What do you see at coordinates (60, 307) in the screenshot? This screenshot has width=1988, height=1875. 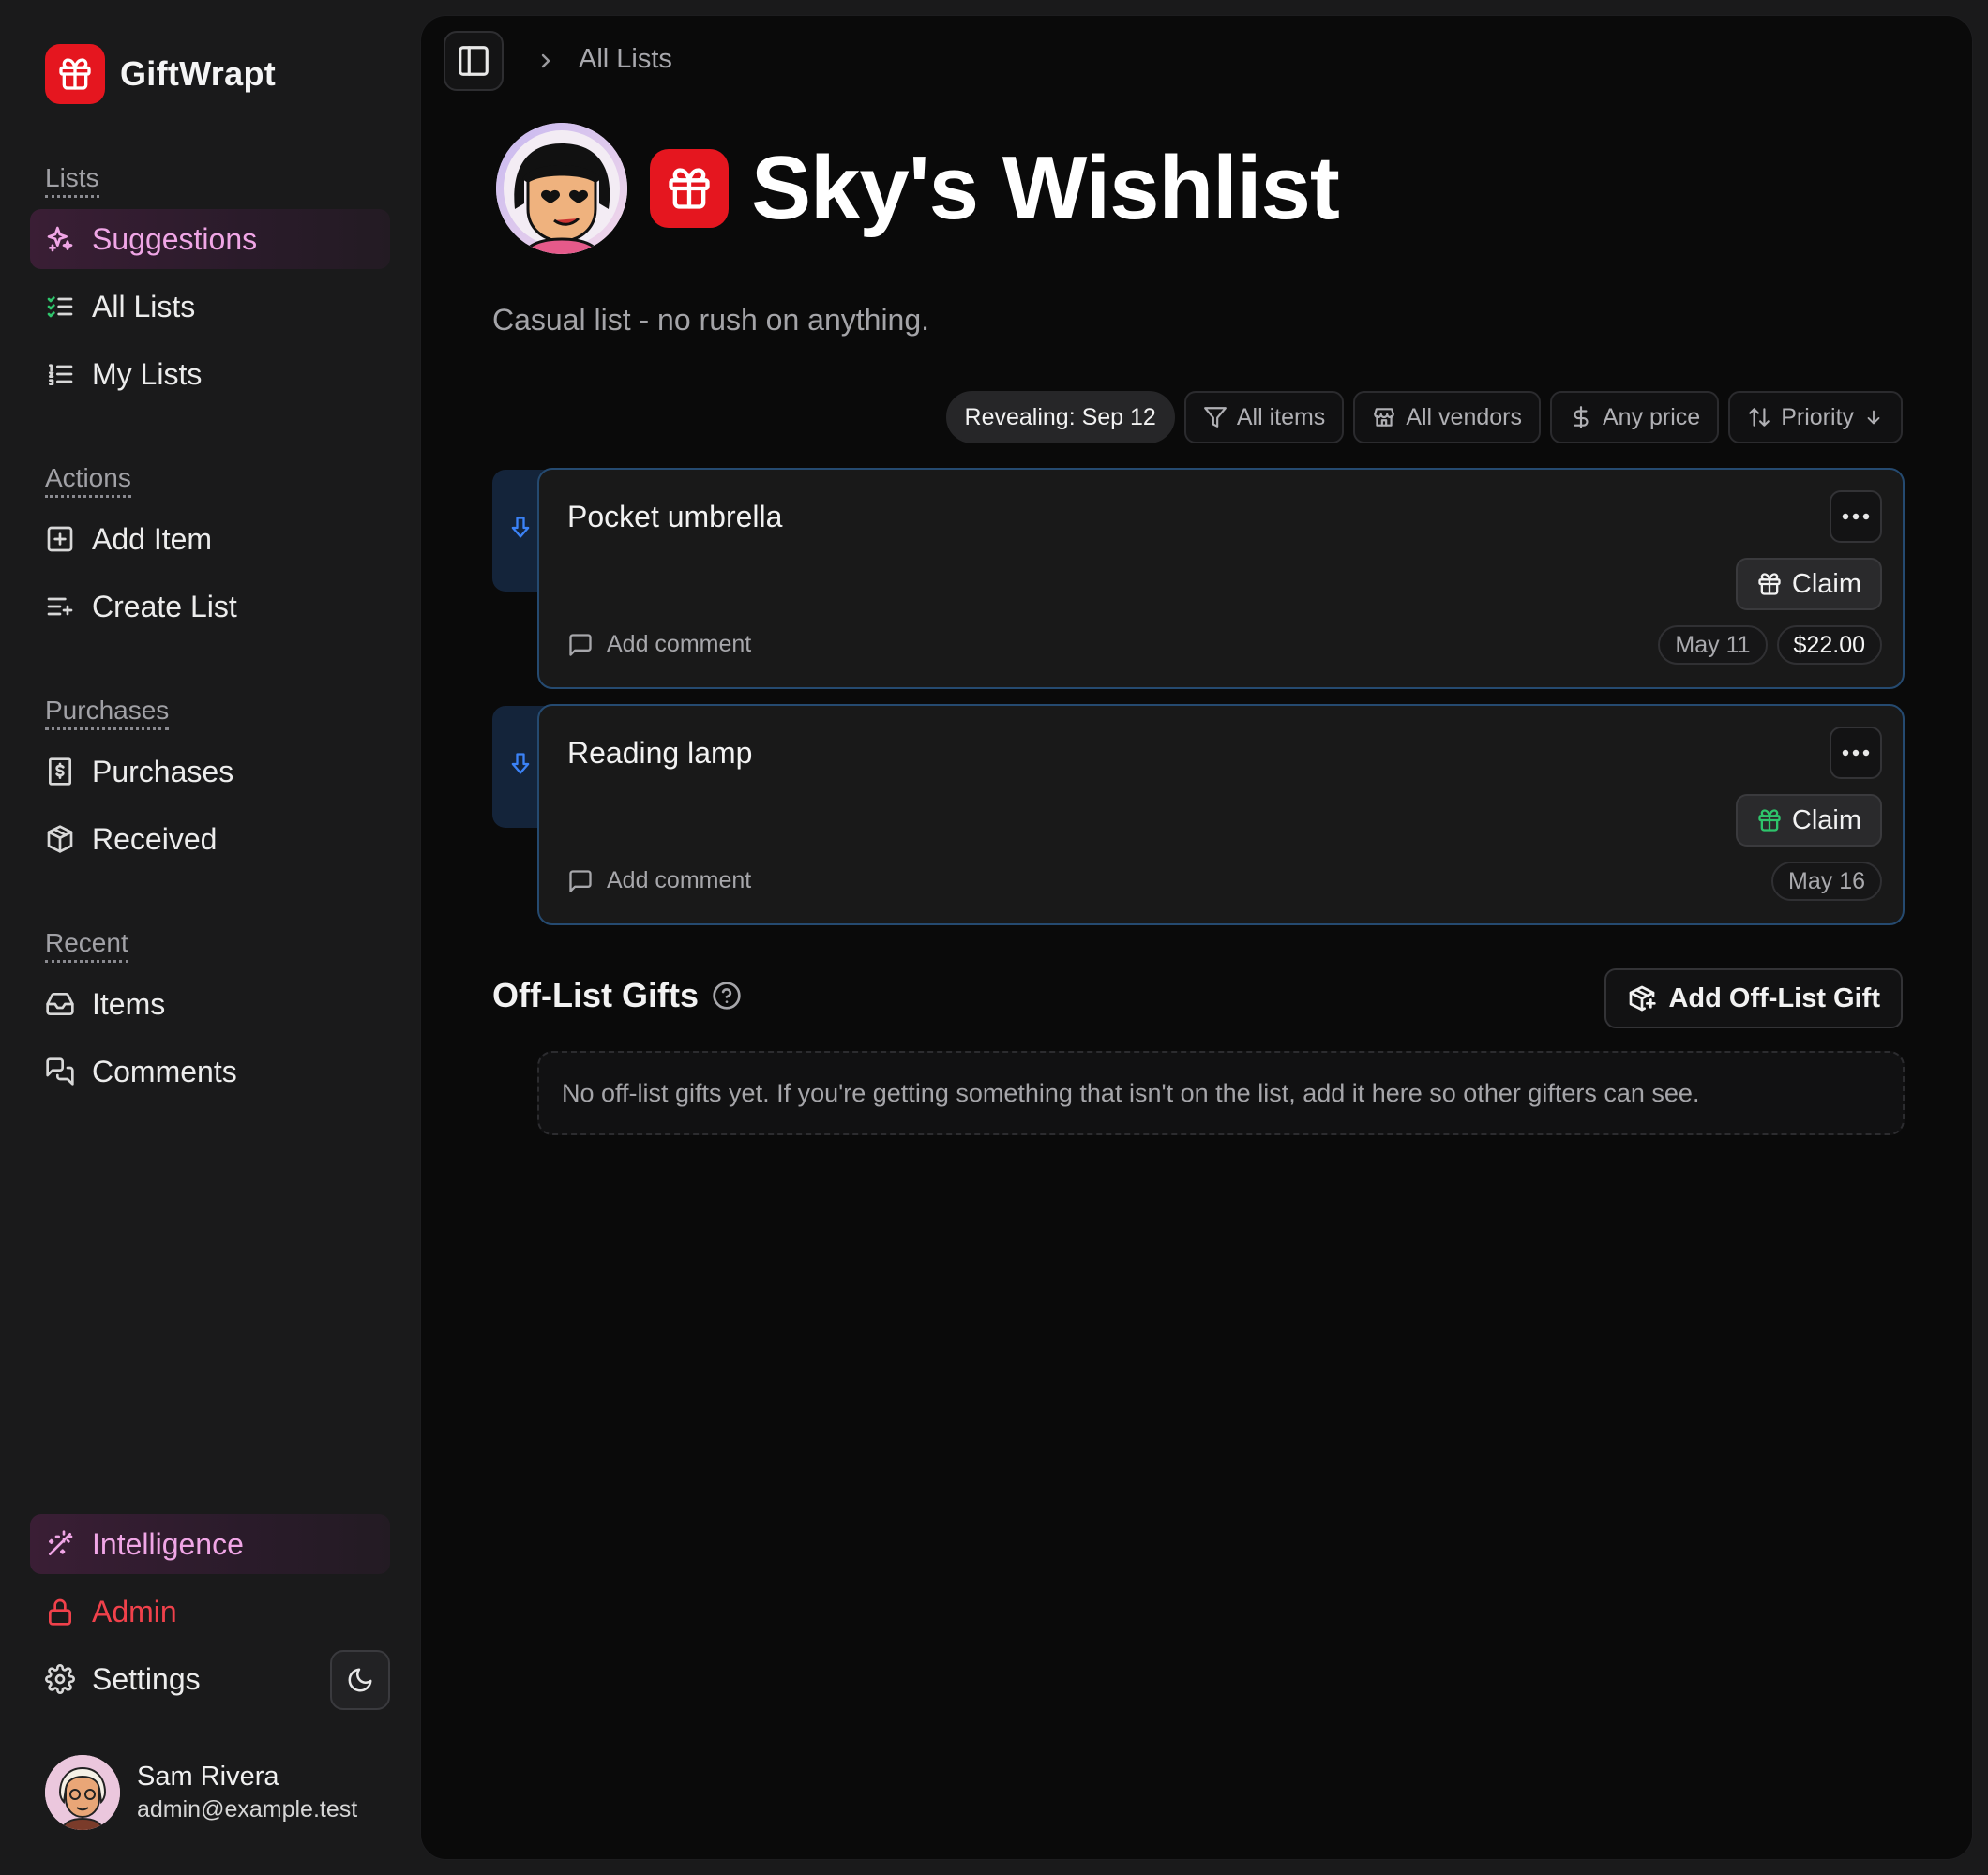 I see `list-checks-icon` at bounding box center [60, 307].